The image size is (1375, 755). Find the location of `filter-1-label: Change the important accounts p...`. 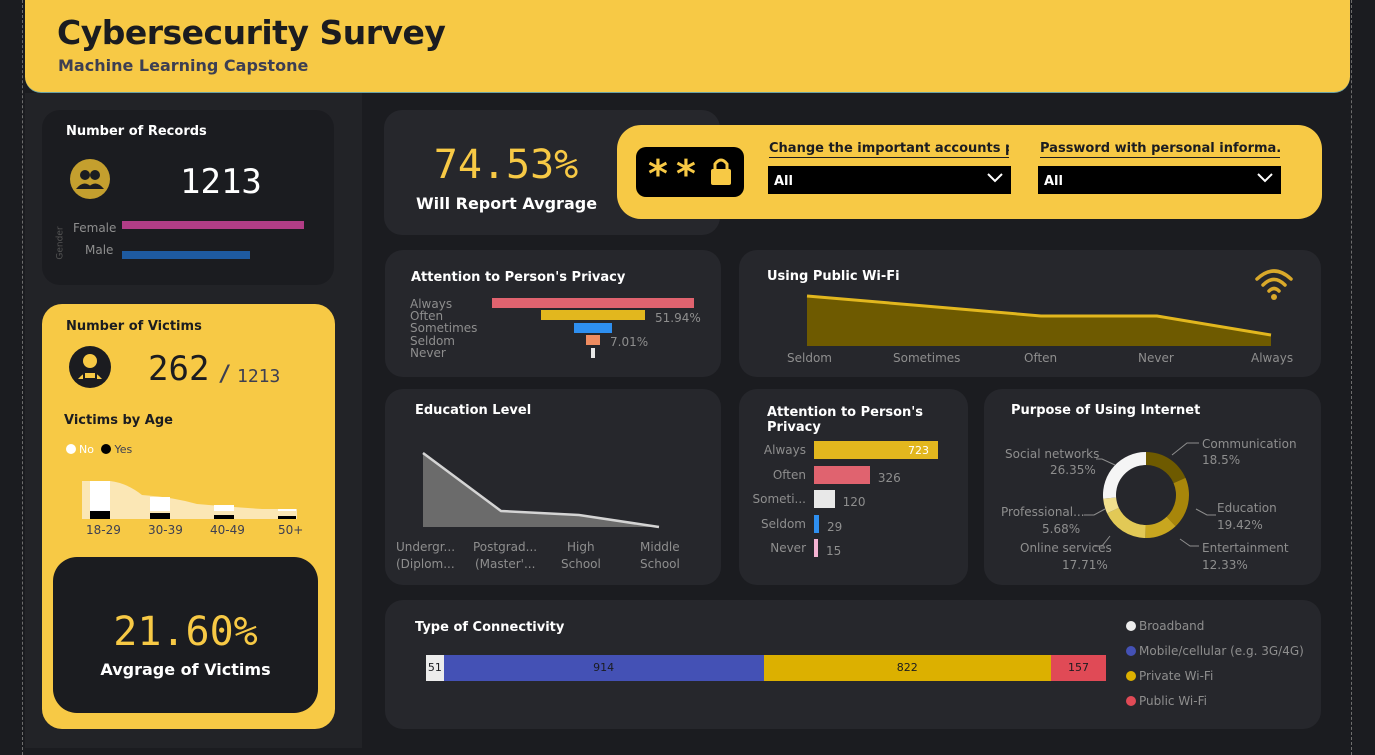

filter-1-label: Change the important accounts p... is located at coordinates (889, 149).